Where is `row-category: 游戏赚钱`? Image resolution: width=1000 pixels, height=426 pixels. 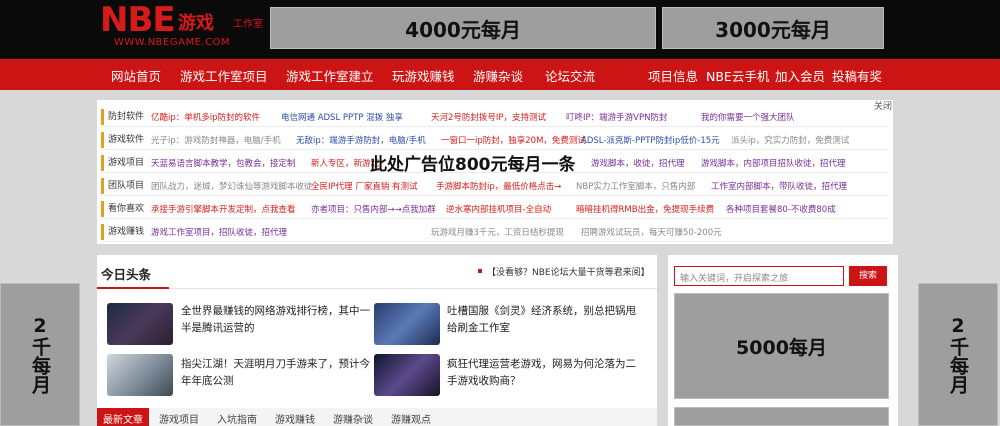
row-category: 游戏赚钱 is located at coordinates (123, 232).